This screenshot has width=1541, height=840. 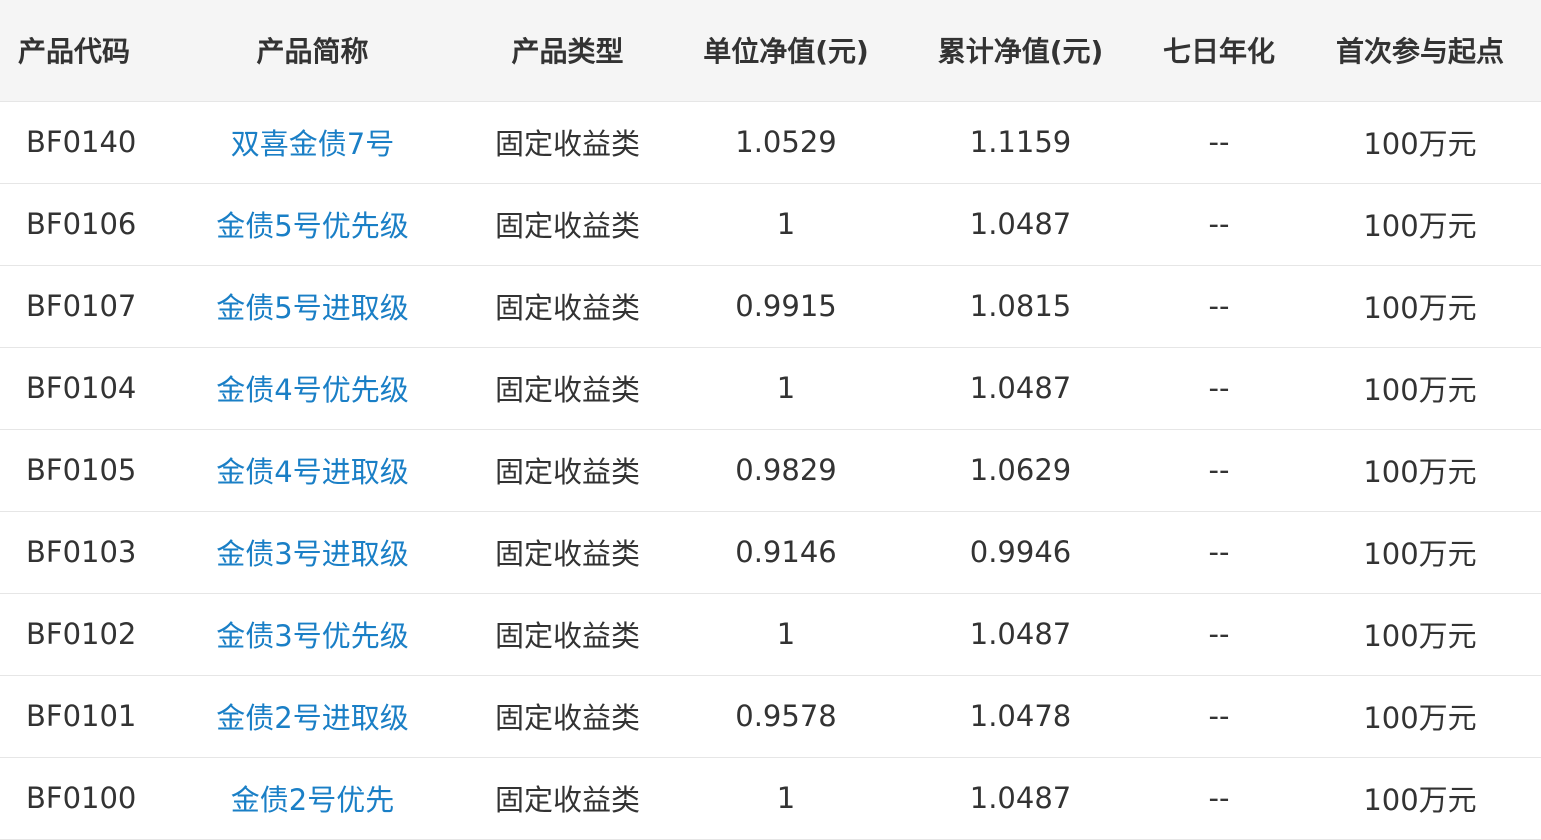 I want to click on product-name-link: 金债3号优先级, so click(x=312, y=636).